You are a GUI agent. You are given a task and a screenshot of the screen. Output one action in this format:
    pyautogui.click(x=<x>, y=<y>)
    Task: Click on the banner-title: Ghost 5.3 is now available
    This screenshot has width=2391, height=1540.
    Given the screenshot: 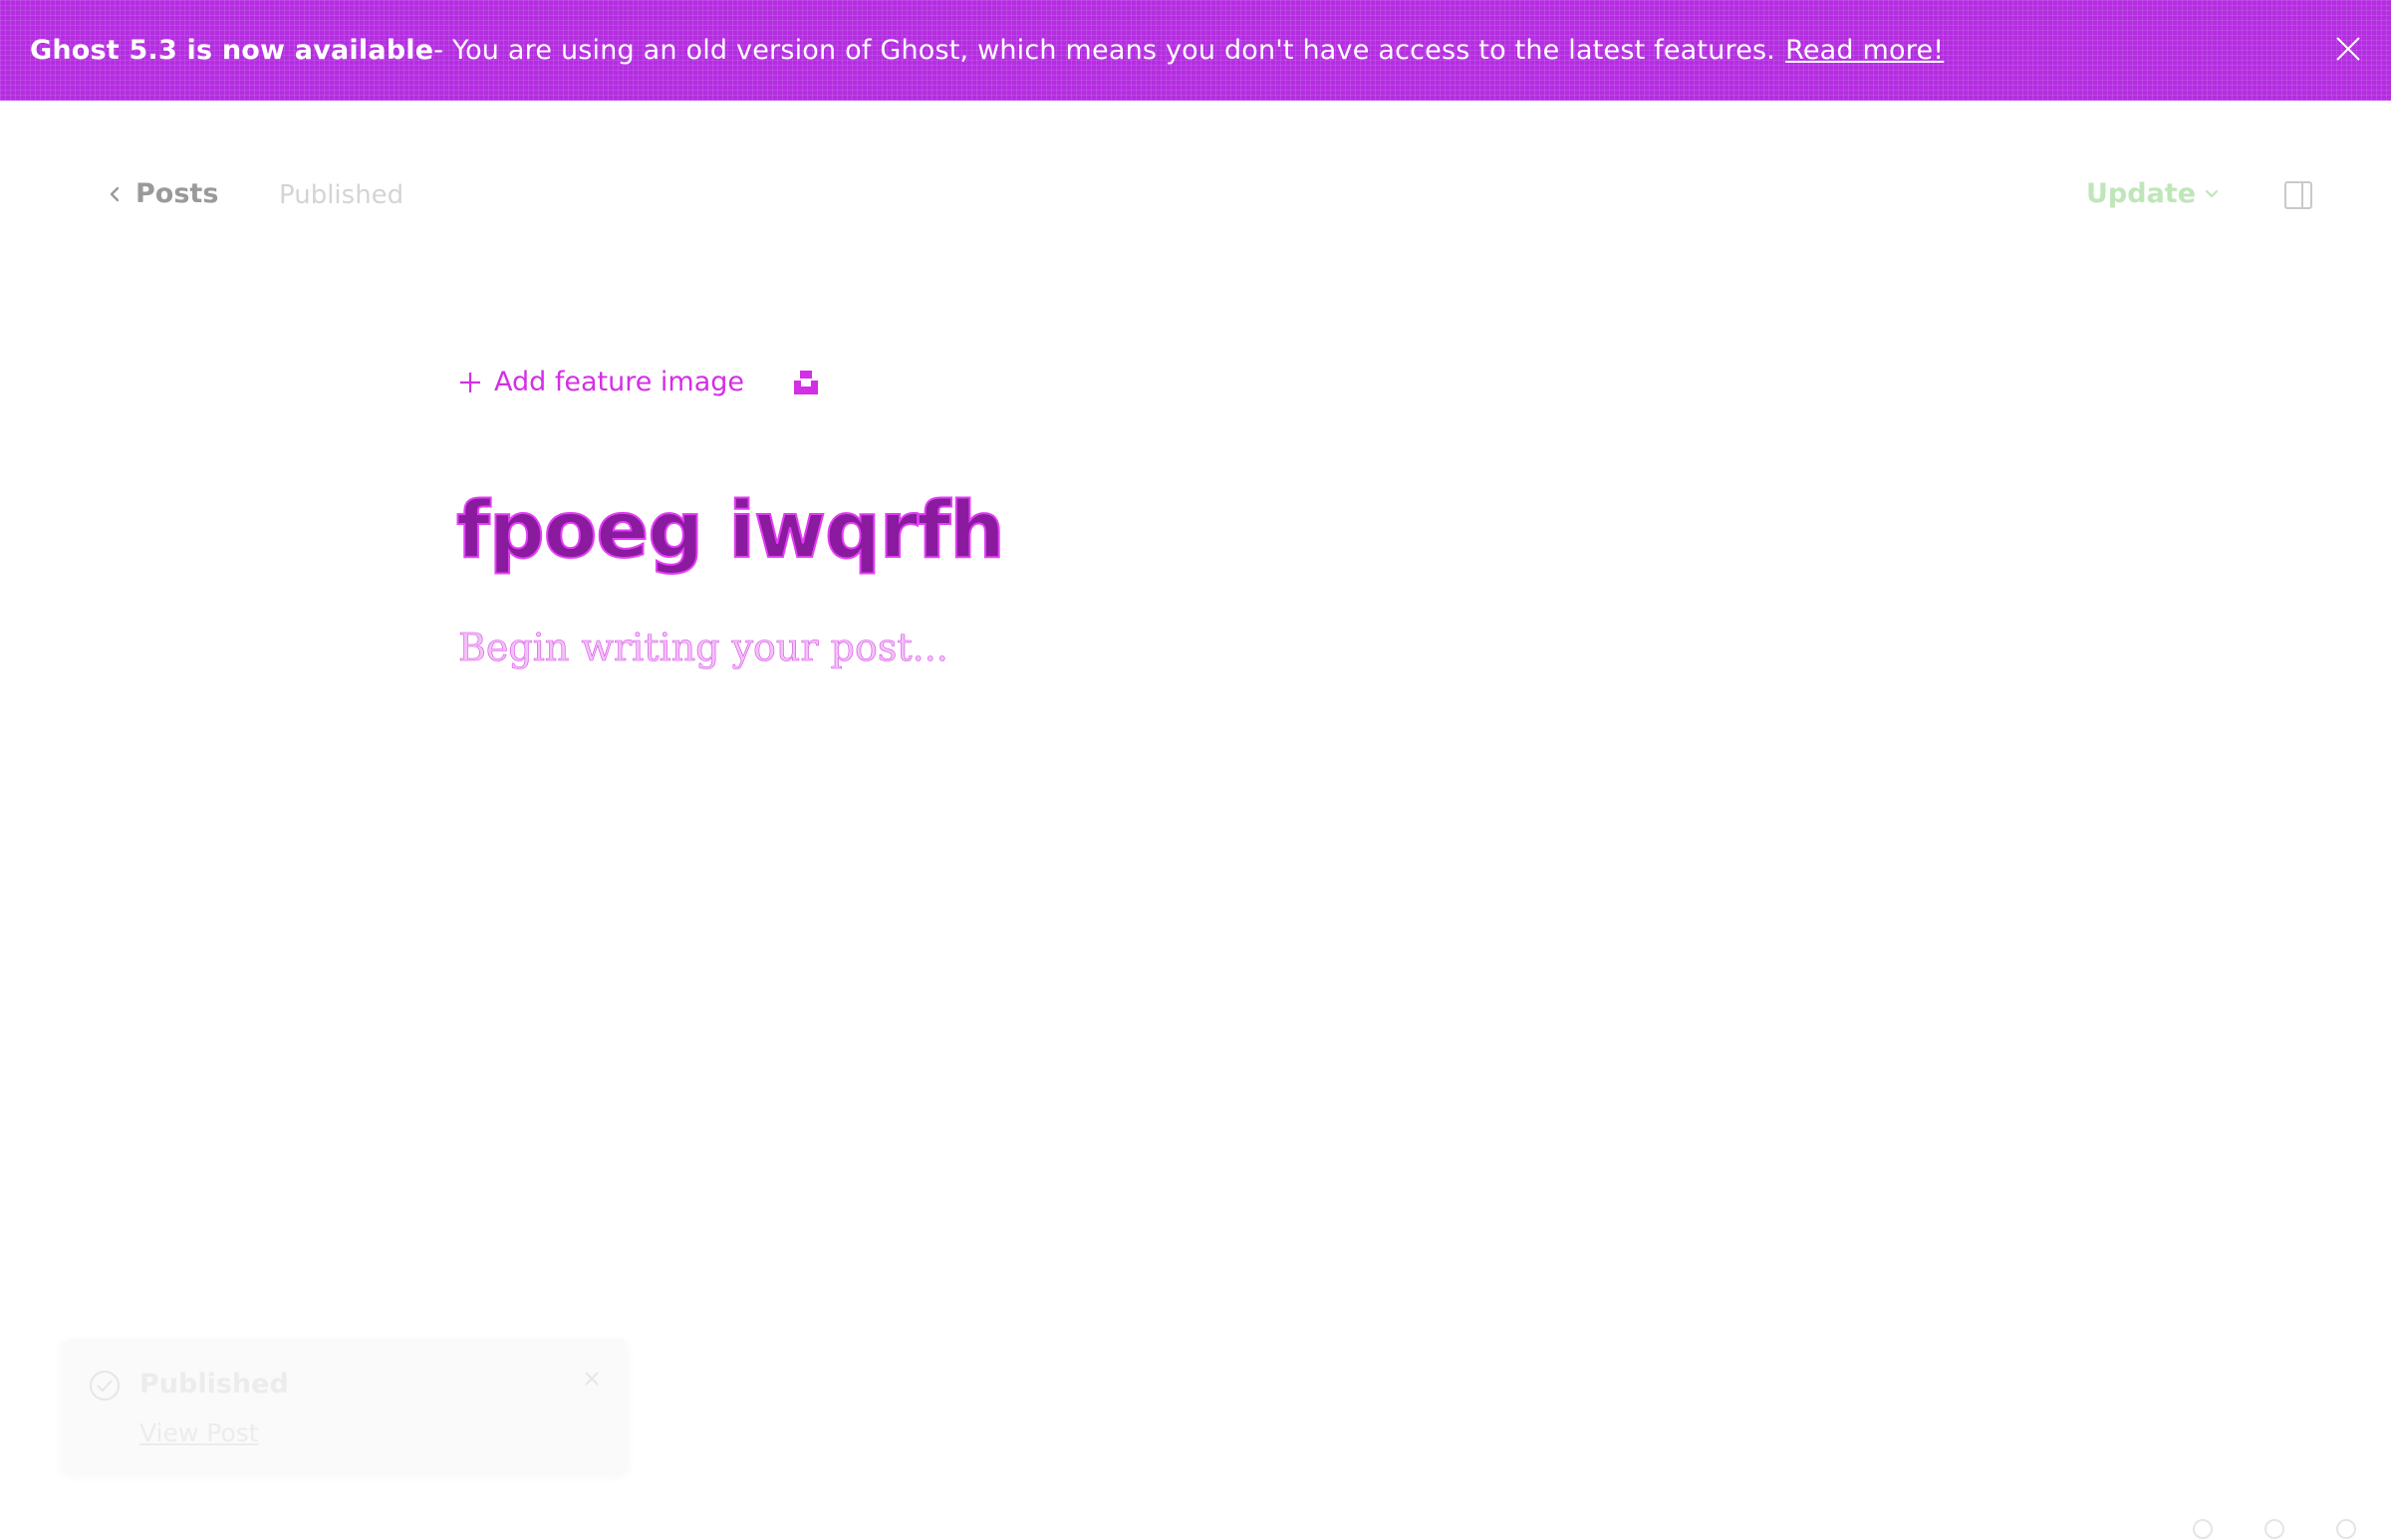 What is the action you would take?
    pyautogui.click(x=232, y=50)
    